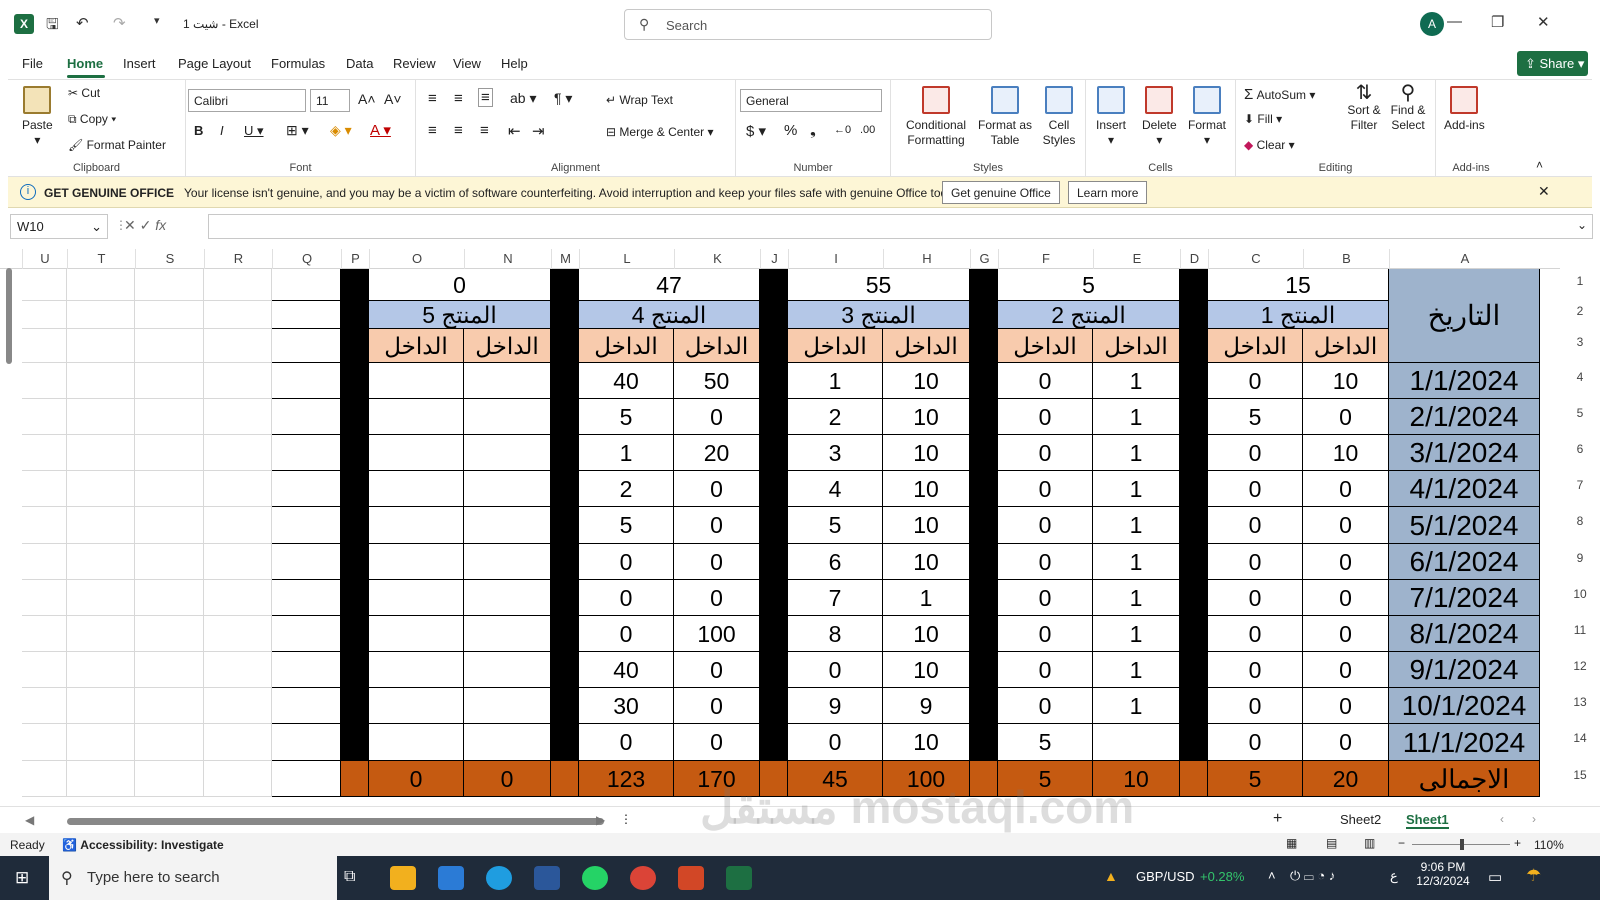 The height and width of the screenshot is (900, 1600). What do you see at coordinates (355, 515) in the screenshot?
I see `separator-column-p` at bounding box center [355, 515].